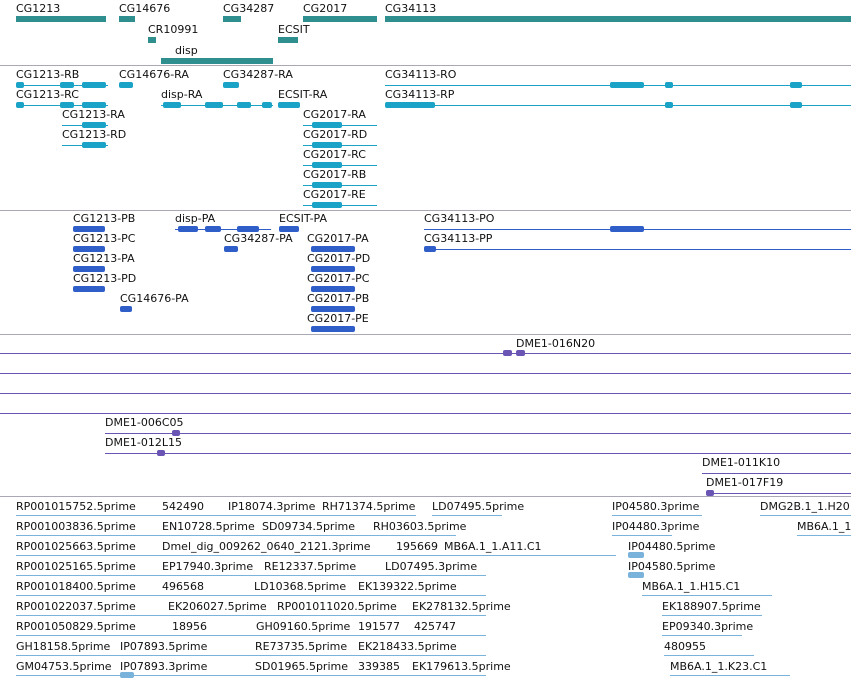  Describe the element at coordinates (379, 626) in the screenshot. I see `est-label: 191577` at that location.